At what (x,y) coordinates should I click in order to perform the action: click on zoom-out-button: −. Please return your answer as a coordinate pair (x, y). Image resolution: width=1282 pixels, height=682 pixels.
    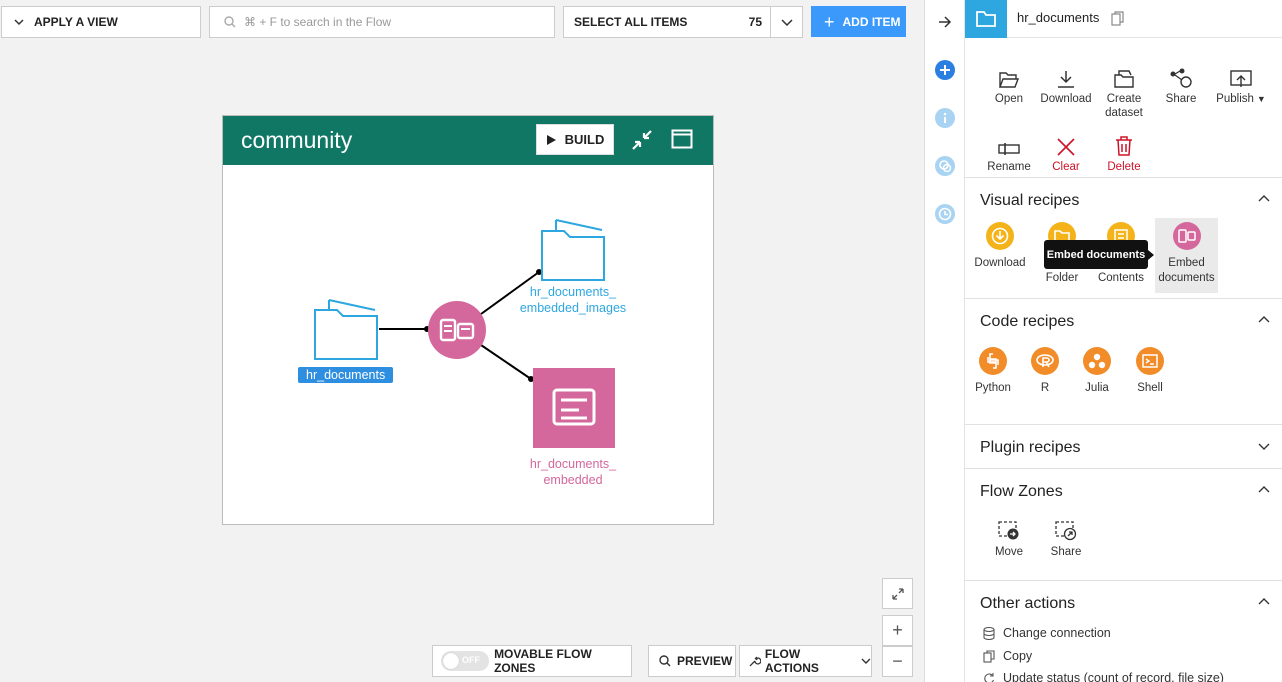
    Looking at the image, I should click on (897, 661).